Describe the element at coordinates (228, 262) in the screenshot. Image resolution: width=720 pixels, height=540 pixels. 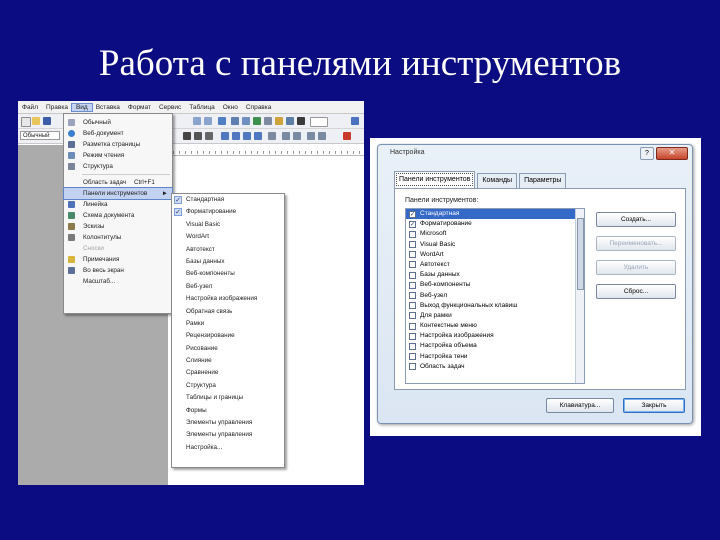
I see `submenu-item: Базы данных` at that location.